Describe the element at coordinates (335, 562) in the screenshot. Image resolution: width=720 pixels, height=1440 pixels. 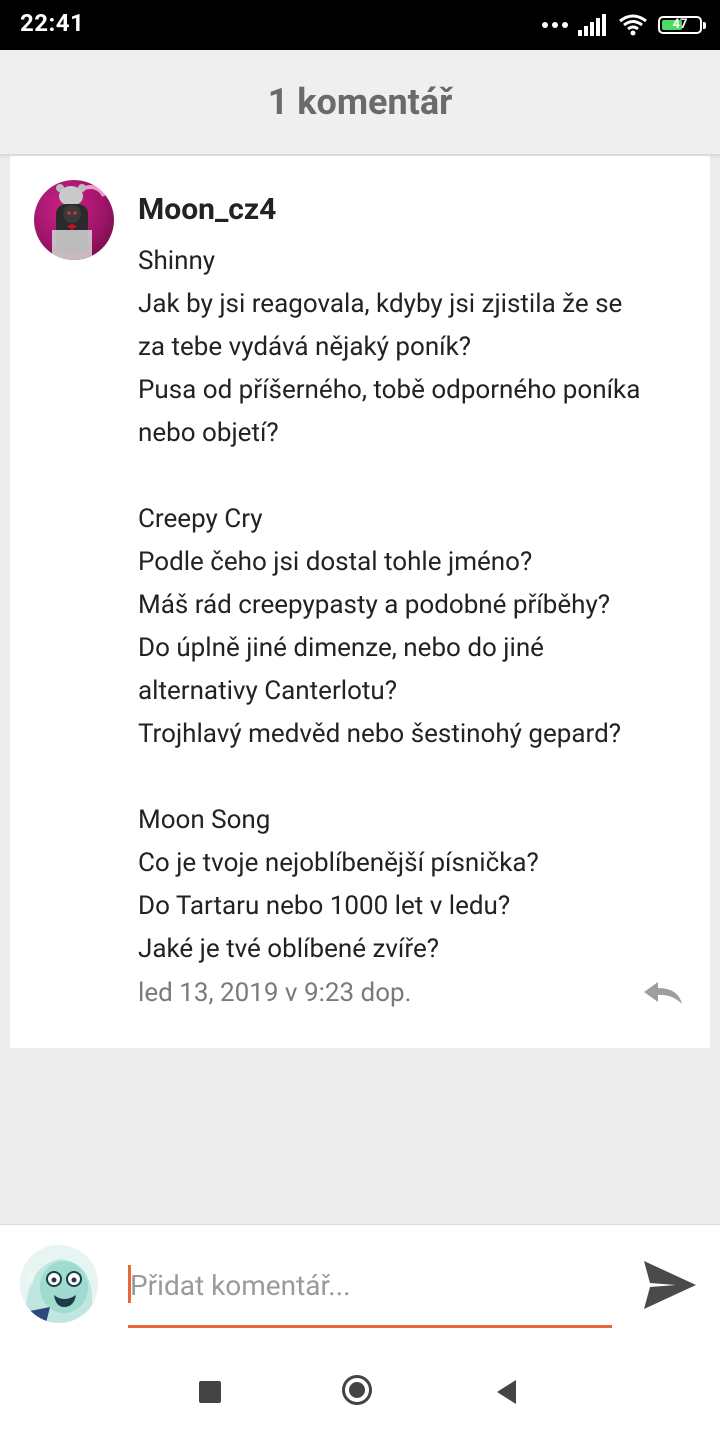
I see `comment-line: Podle čeho jsi dostal tohle jméno?` at that location.